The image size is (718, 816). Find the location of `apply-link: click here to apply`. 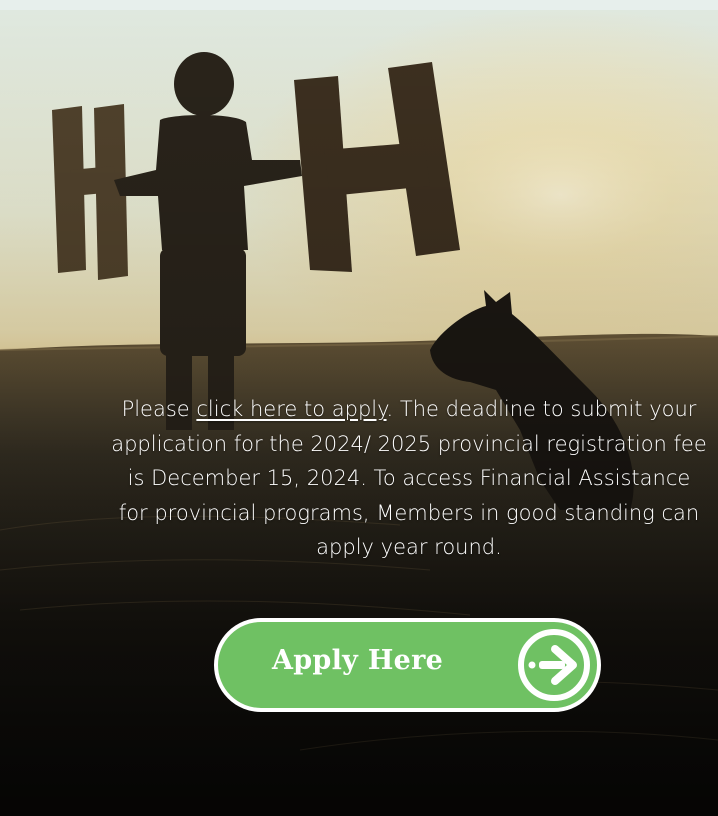

apply-link: click here to apply is located at coordinates (291, 409).